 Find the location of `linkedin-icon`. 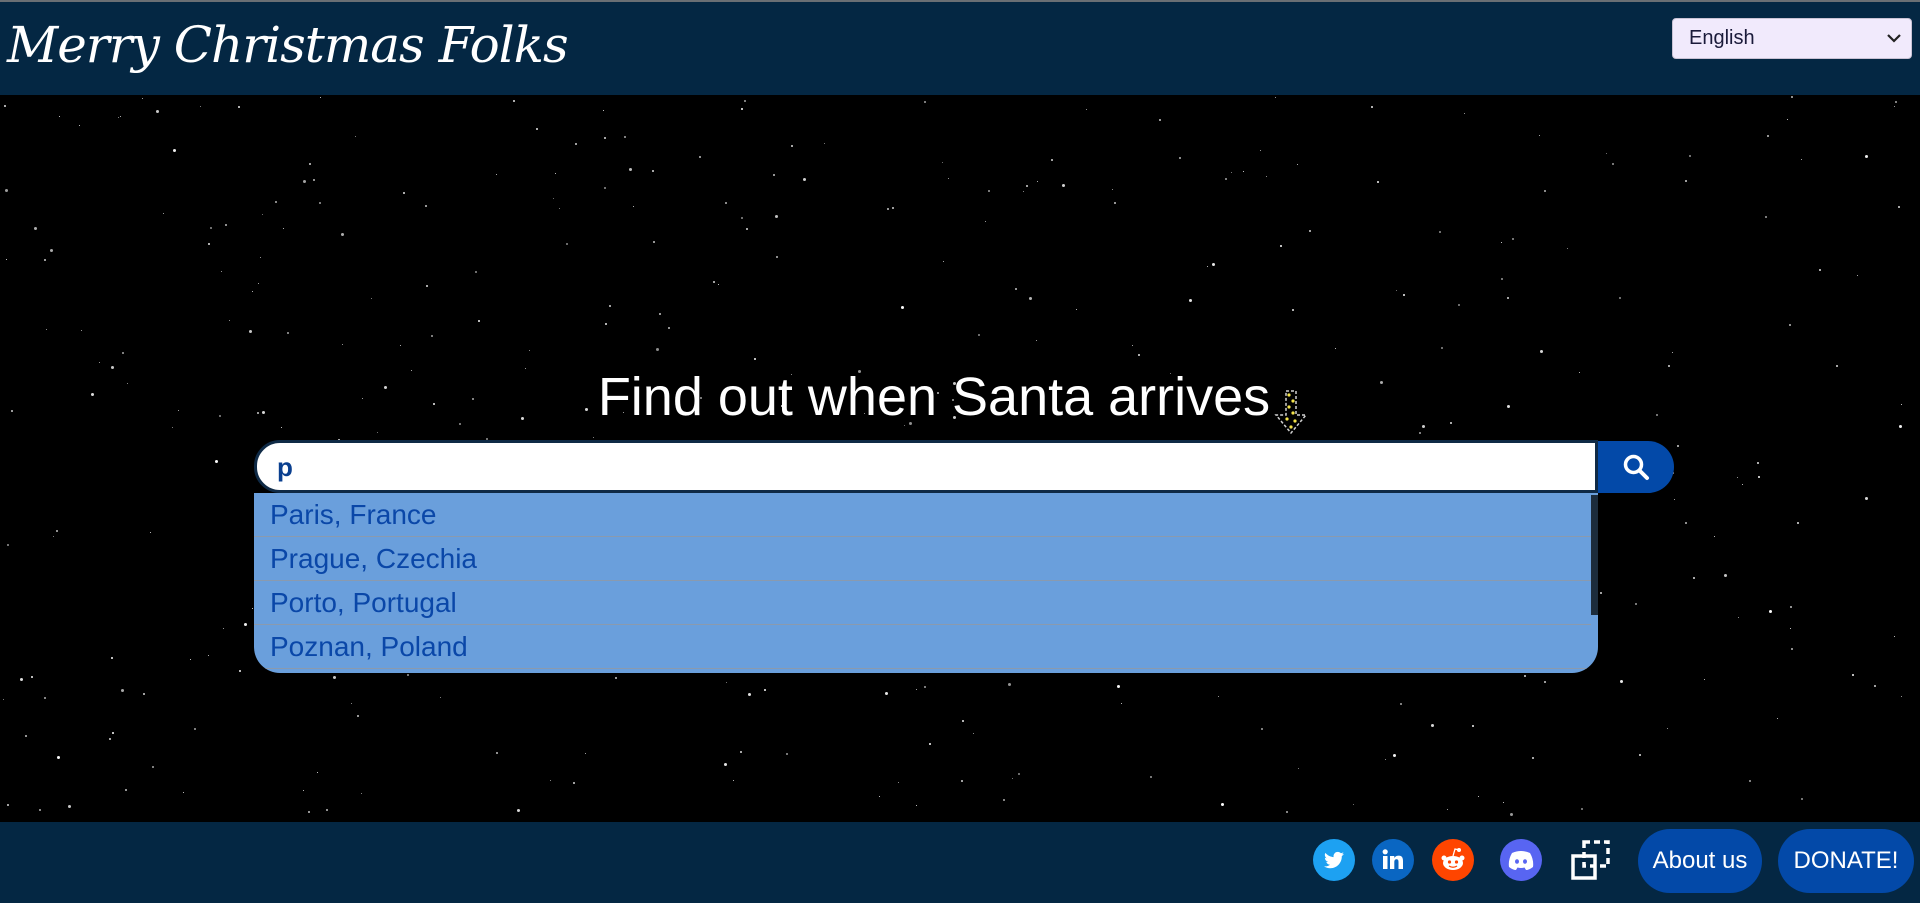

linkedin-icon is located at coordinates (1392, 859).